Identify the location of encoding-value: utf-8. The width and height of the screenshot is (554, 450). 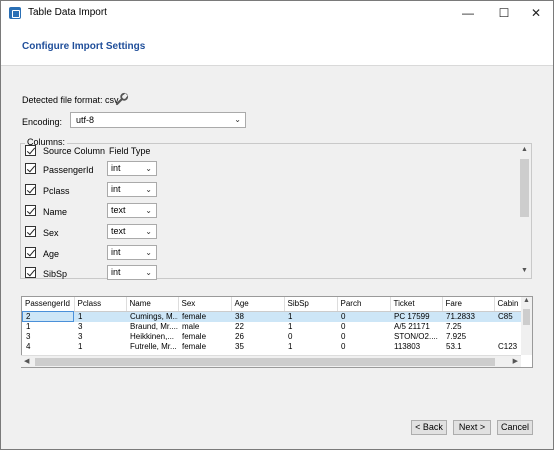
(85, 120).